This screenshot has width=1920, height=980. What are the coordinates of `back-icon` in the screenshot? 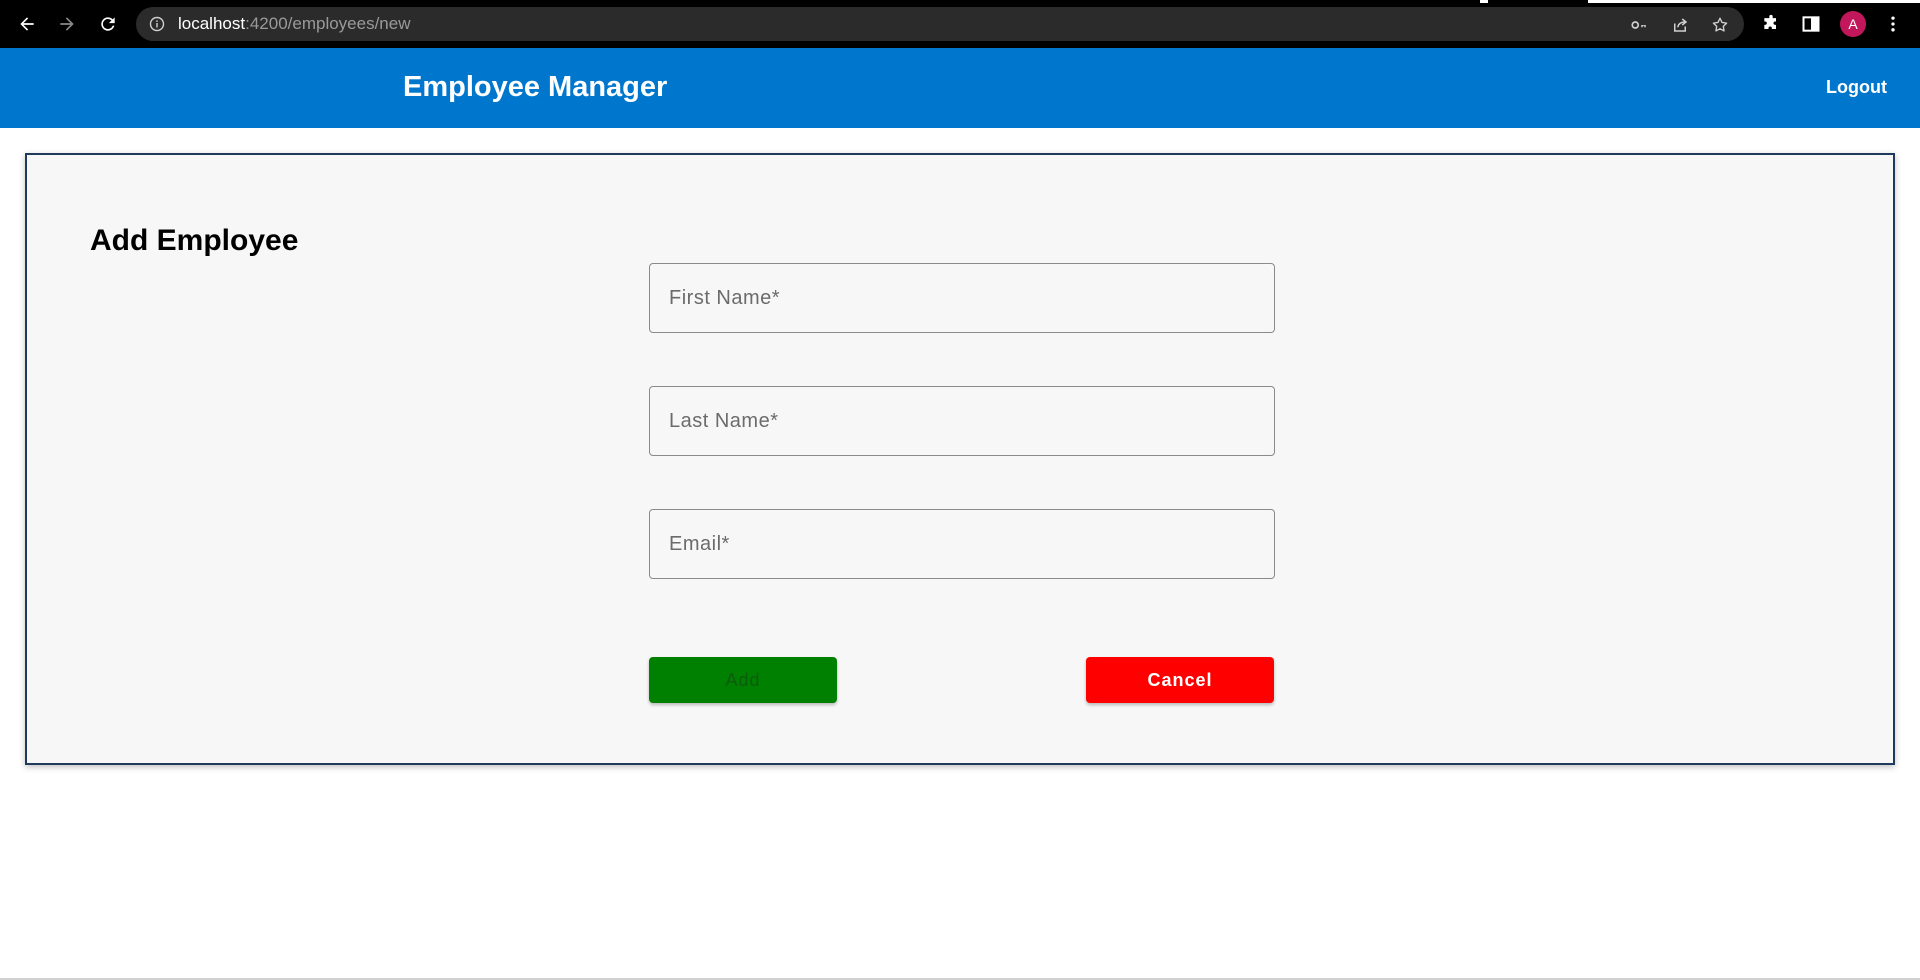 It's located at (27, 24).